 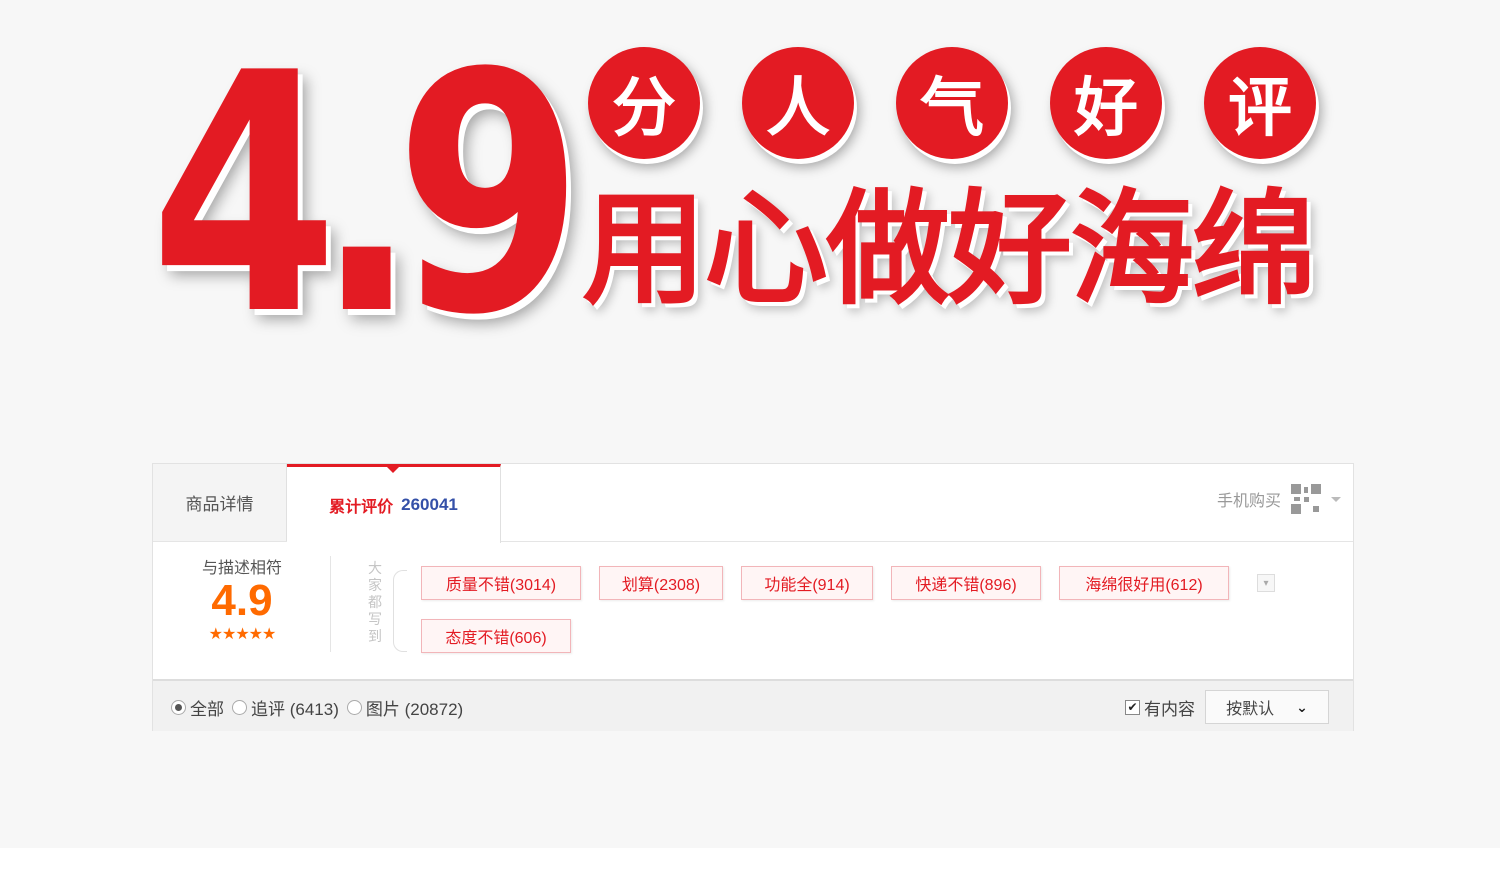 I want to click on review-filter-bar: 全部 追评 (6413) 图片 (20872) ✔ 有内容 按默认 ⌄, so click(x=753, y=705).